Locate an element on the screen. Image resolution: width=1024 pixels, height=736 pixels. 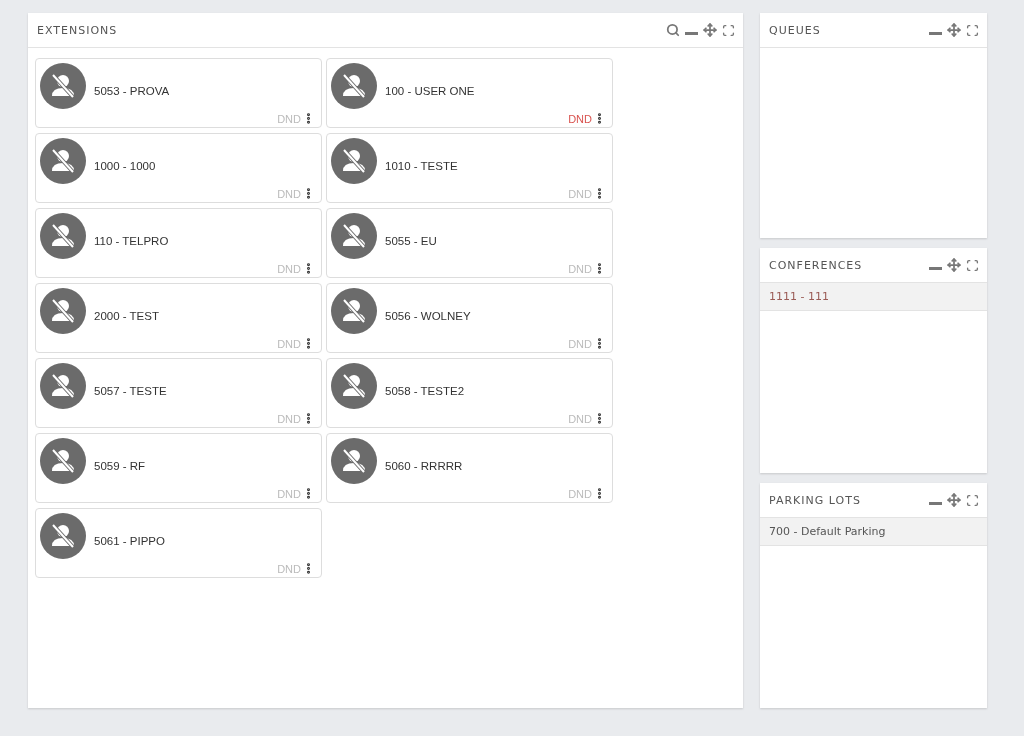
extension-card: 5061 - PIPPO DND is located at coordinates (178, 543).